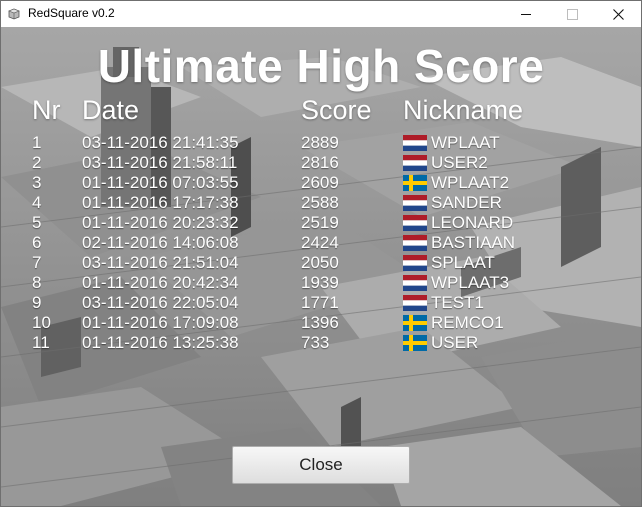 This screenshot has width=642, height=507. What do you see at coordinates (37, 142) in the screenshot?
I see `row-nr: 1` at bounding box center [37, 142].